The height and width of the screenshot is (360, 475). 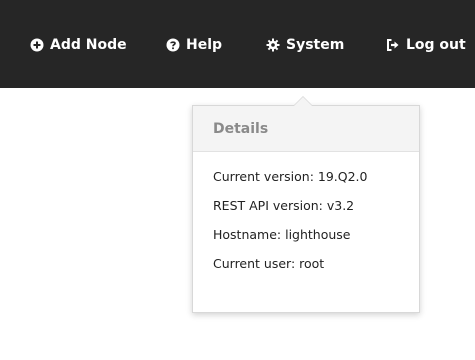 I want to click on current-version-item: Current version: 19.Q2.0, so click(x=290, y=176).